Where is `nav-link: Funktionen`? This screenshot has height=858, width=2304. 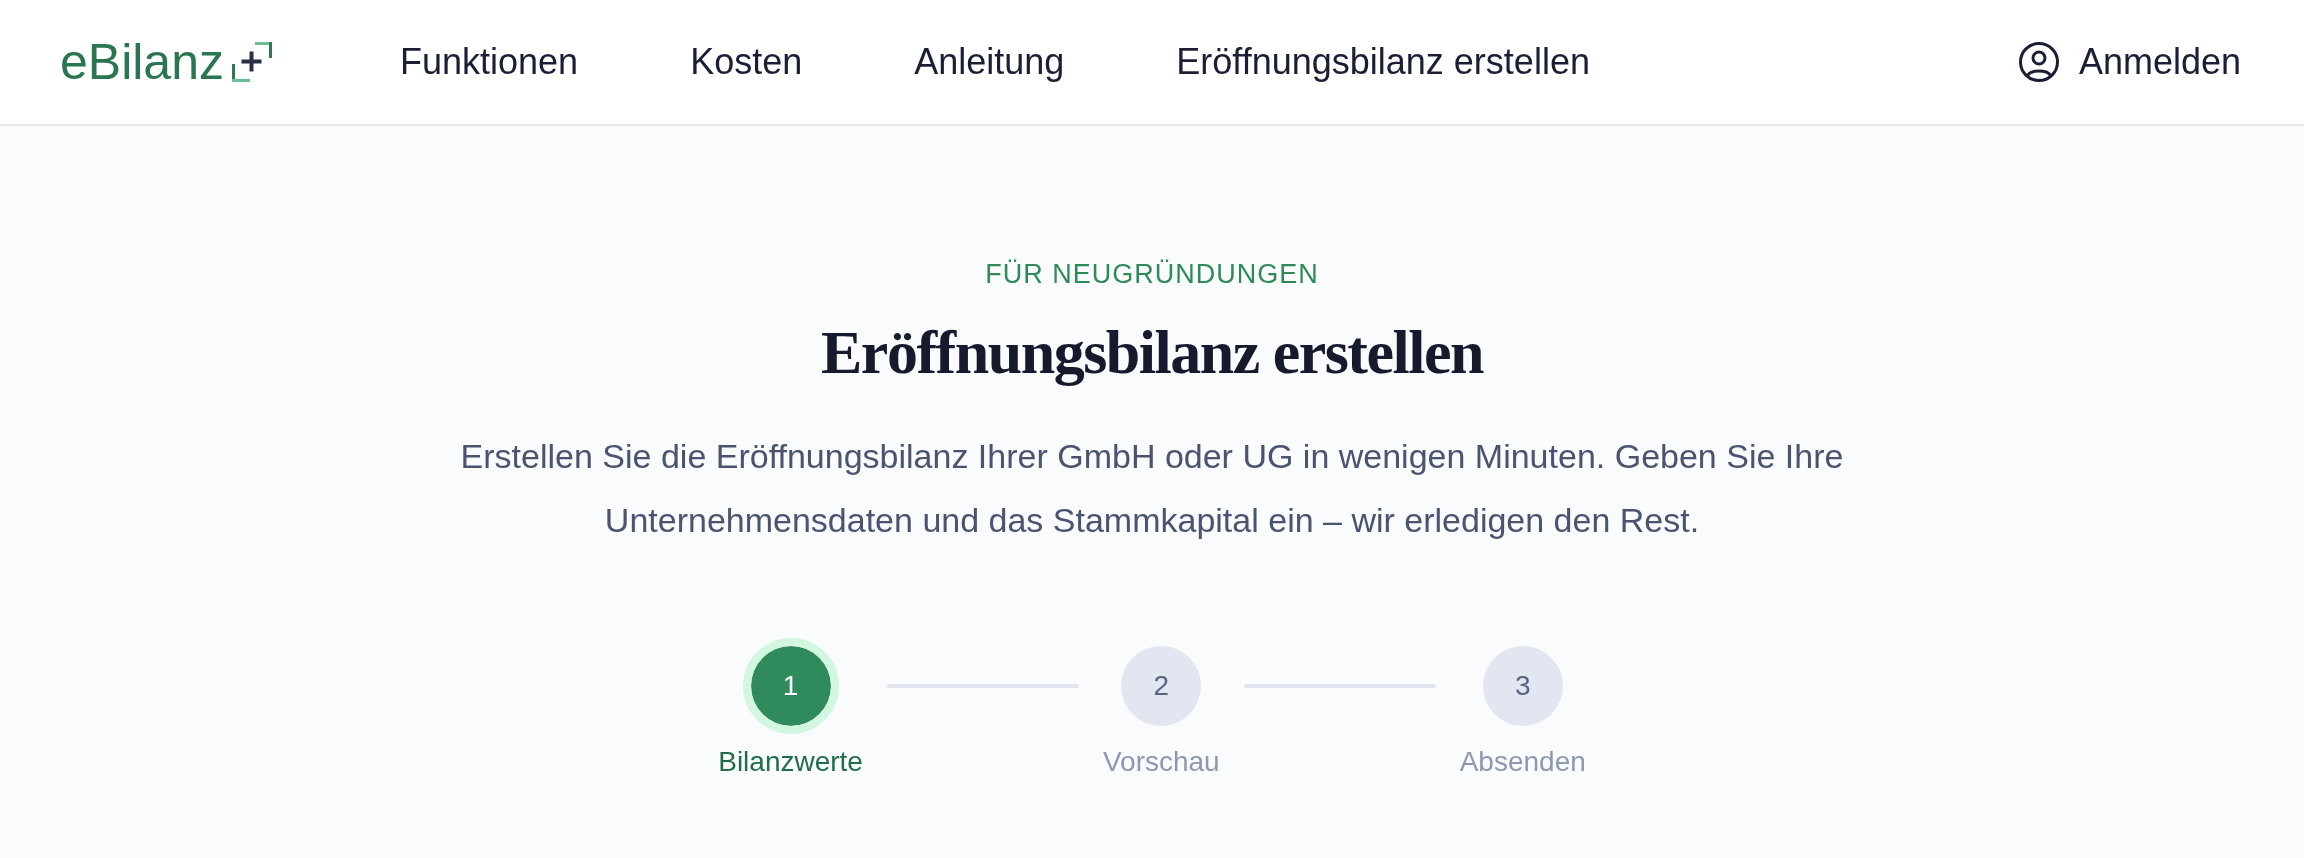
nav-link: Funktionen is located at coordinates (489, 62).